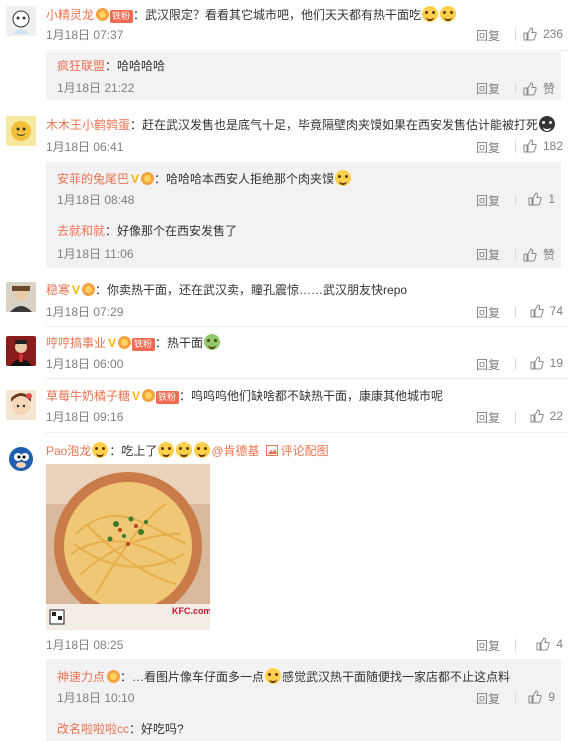 The height and width of the screenshot is (741, 568). What do you see at coordinates (85, 645) in the screenshot?
I see `timestamp: 1月18日 08:25` at bounding box center [85, 645].